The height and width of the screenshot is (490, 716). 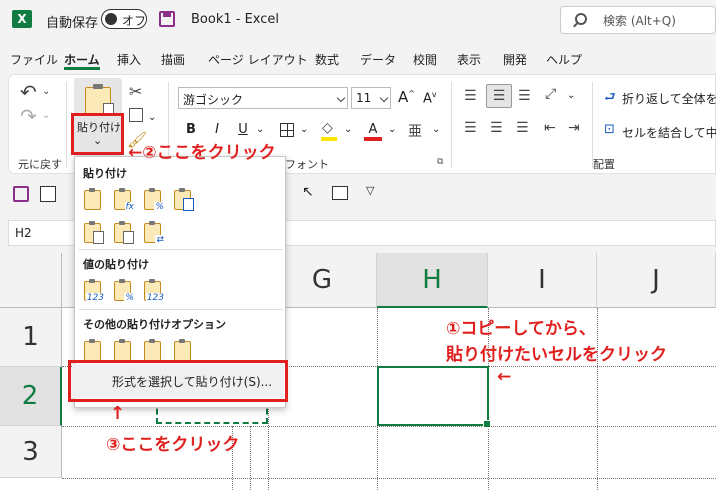 What do you see at coordinates (656, 280) in the screenshot?
I see `column-header-j: J` at bounding box center [656, 280].